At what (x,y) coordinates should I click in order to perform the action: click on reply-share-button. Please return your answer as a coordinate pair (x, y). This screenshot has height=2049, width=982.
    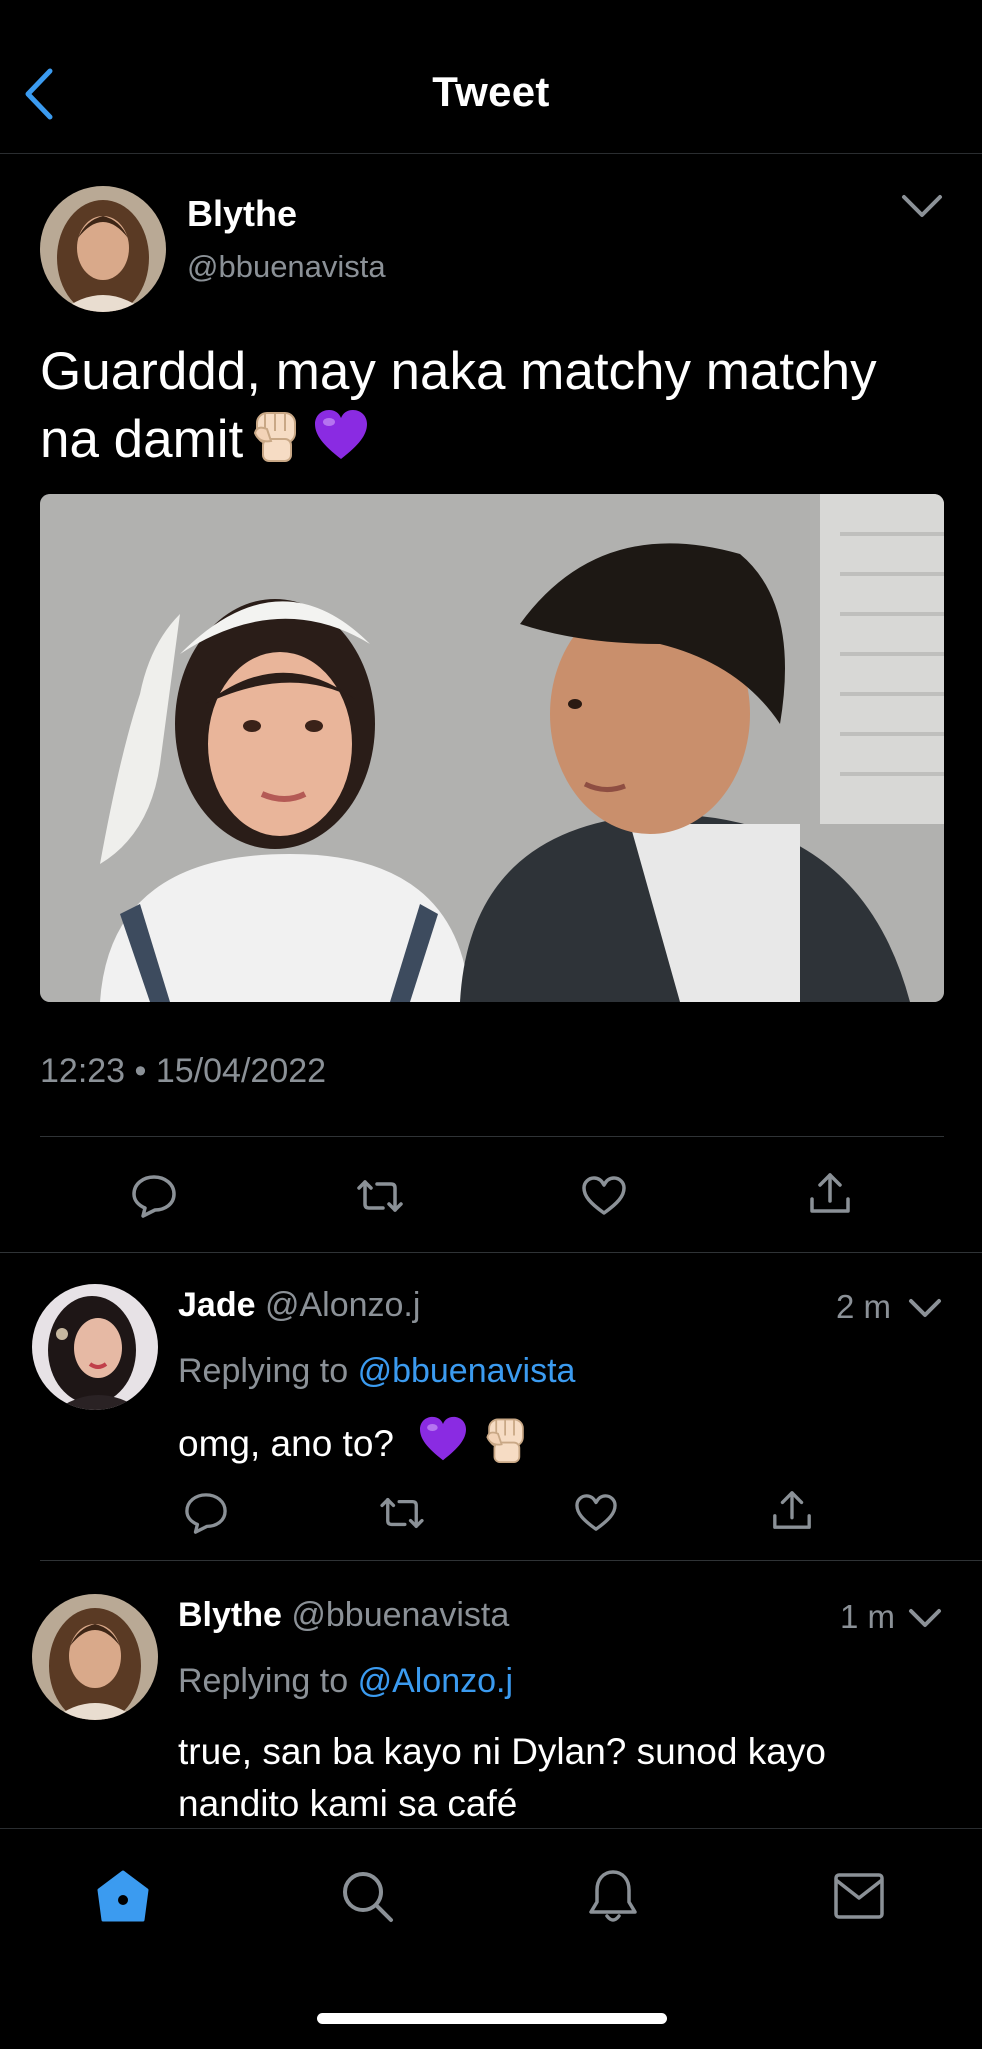
    Looking at the image, I should click on (792, 1511).